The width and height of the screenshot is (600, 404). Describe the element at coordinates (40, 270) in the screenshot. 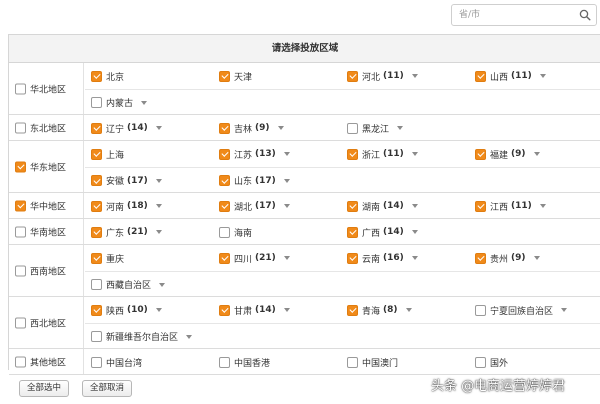

I see `region-checkbox: 西南地区` at that location.